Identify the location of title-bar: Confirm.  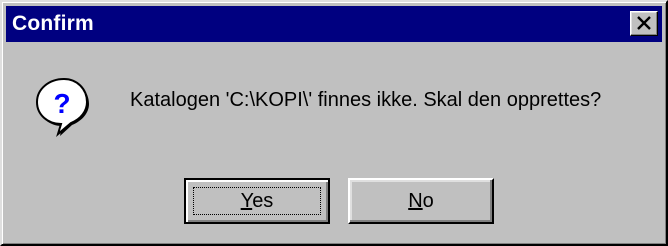
(334, 24).